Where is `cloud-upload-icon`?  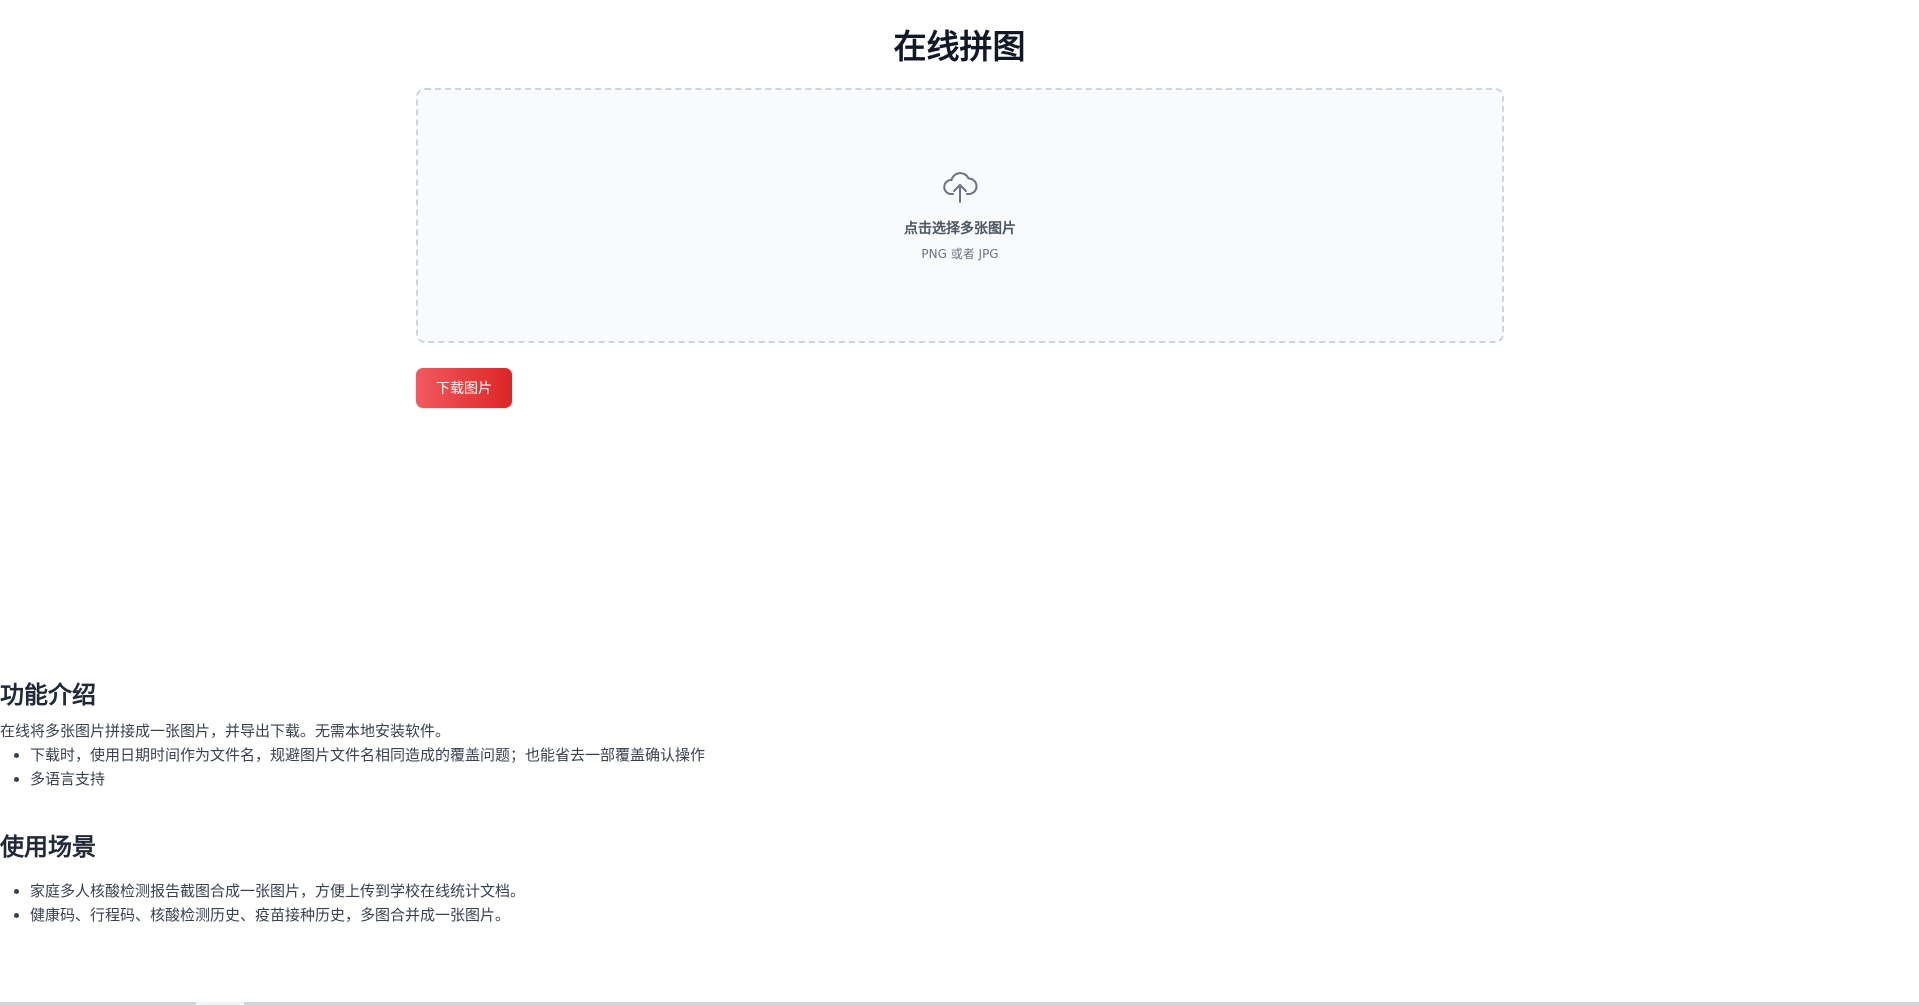 cloud-upload-icon is located at coordinates (960, 186).